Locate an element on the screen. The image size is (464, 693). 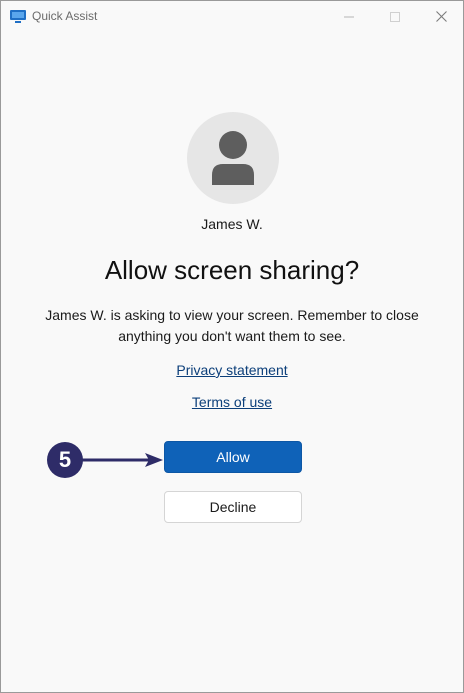
close-button is located at coordinates (440, 16).